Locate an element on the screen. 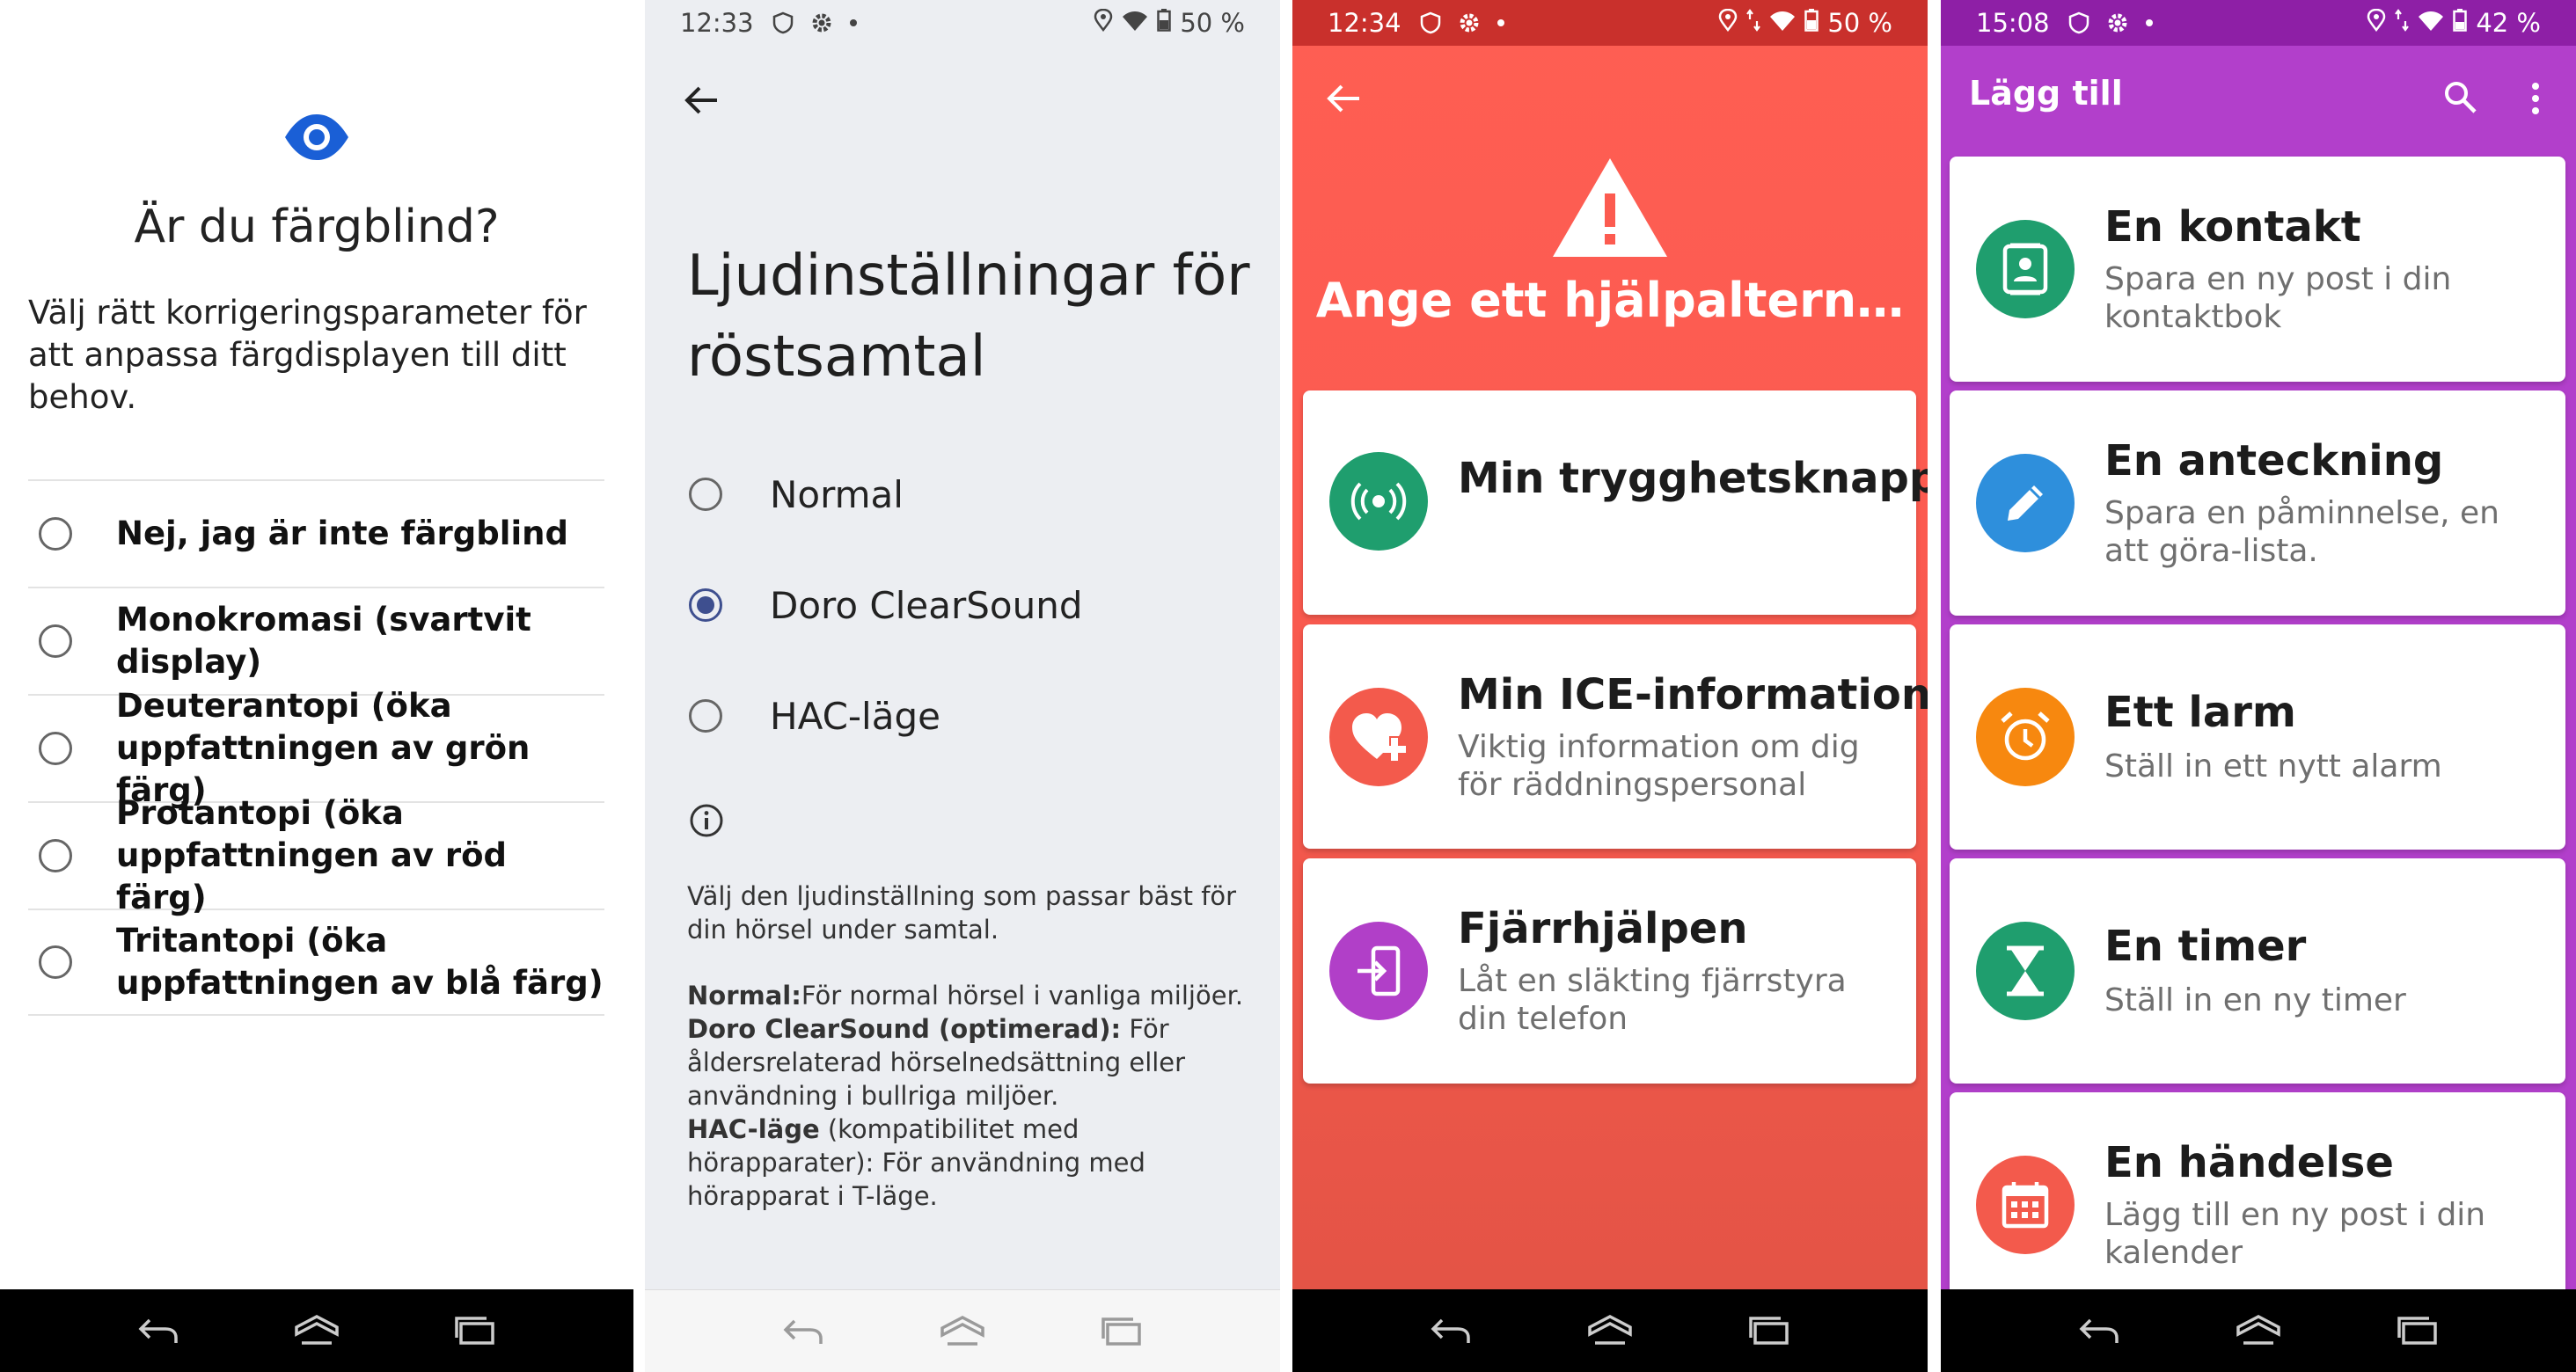 Image resolution: width=2576 pixels, height=1372 pixels. item-subtitle: Spara en påminnelse, en att göra-lista. is located at coordinates (2301, 532).